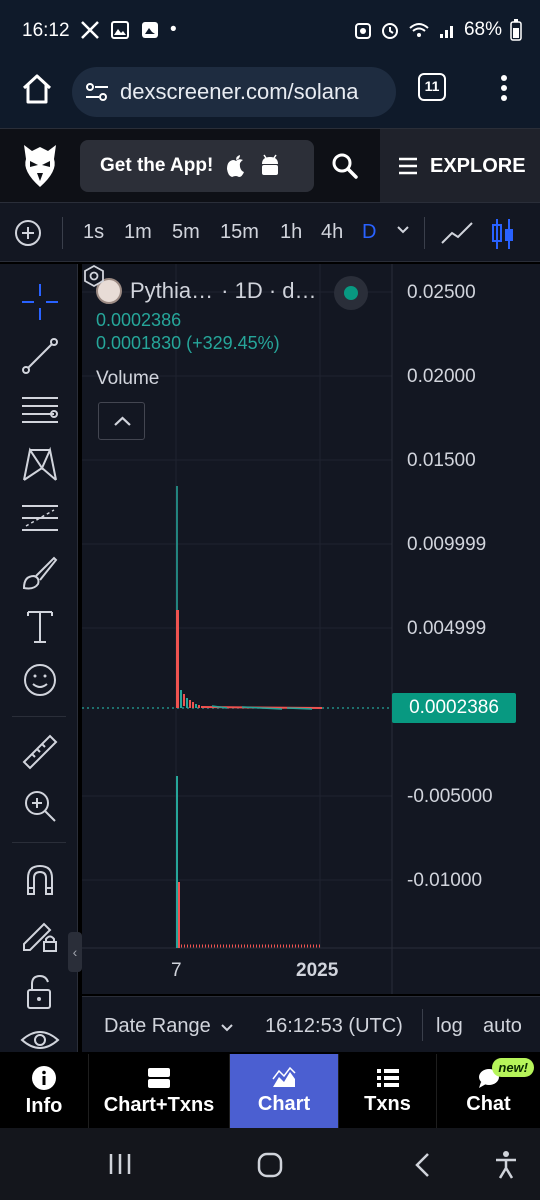 The height and width of the screenshot is (1200, 540). What do you see at coordinates (389, 31) in the screenshot?
I see `alarm-icon` at bounding box center [389, 31].